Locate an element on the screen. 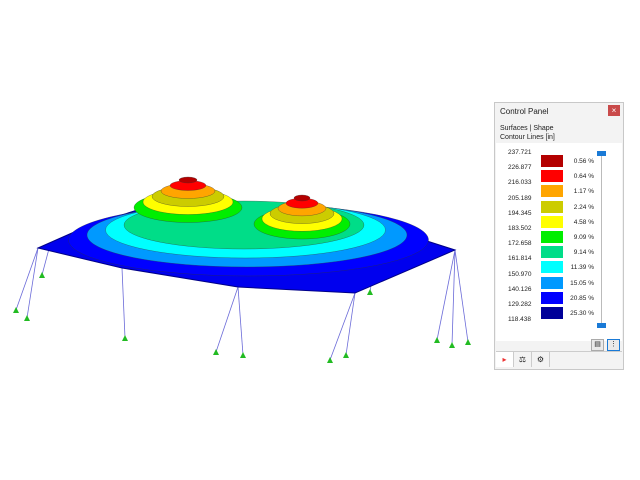 Image resolution: width=640 pixels, height=480 pixels. legend-percent: 20.85 % is located at coordinates (582, 298).